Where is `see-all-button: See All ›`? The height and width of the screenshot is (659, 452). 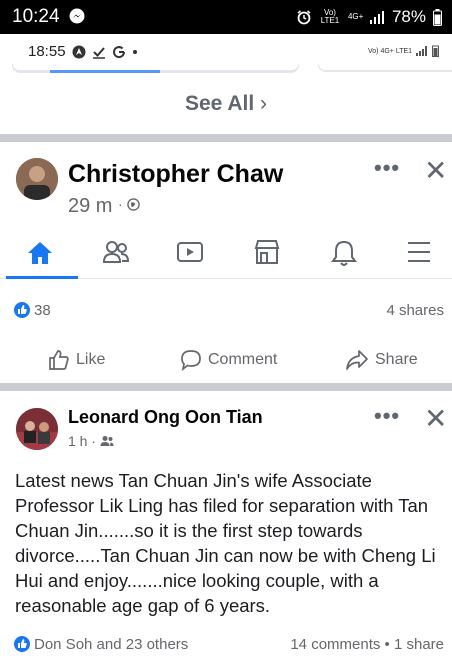 see-all-button: See All › is located at coordinates (226, 104).